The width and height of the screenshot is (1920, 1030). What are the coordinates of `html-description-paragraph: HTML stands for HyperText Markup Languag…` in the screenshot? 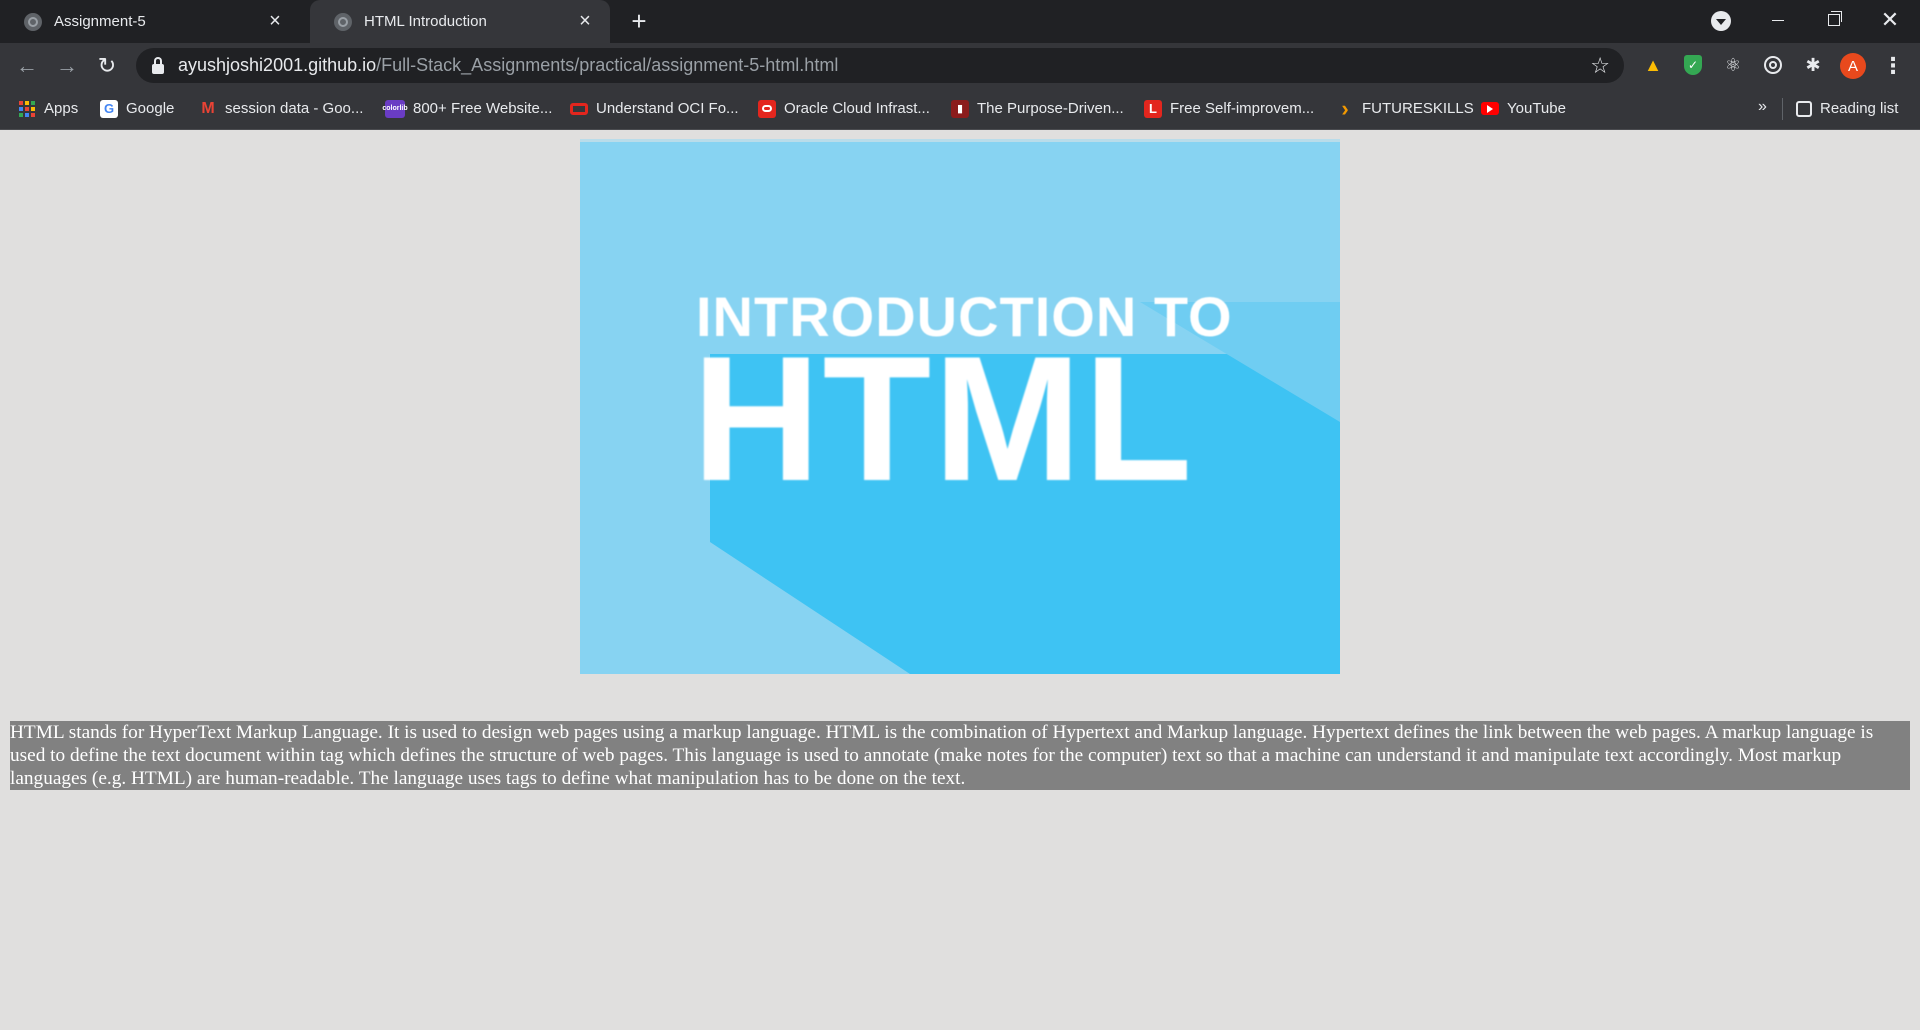 It's located at (960, 755).